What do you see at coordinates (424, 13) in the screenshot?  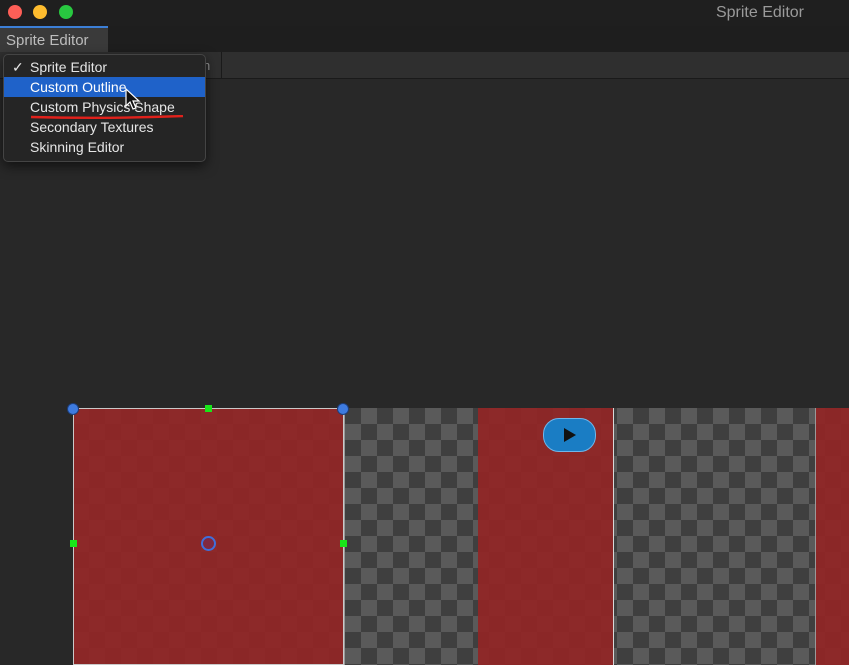 I see `title-bar: Sprite Editor` at bounding box center [424, 13].